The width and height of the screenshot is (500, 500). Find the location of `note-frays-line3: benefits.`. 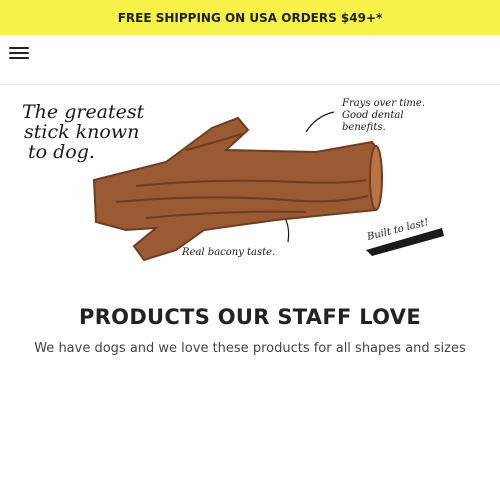

note-frays-line3: benefits. is located at coordinates (364, 127).